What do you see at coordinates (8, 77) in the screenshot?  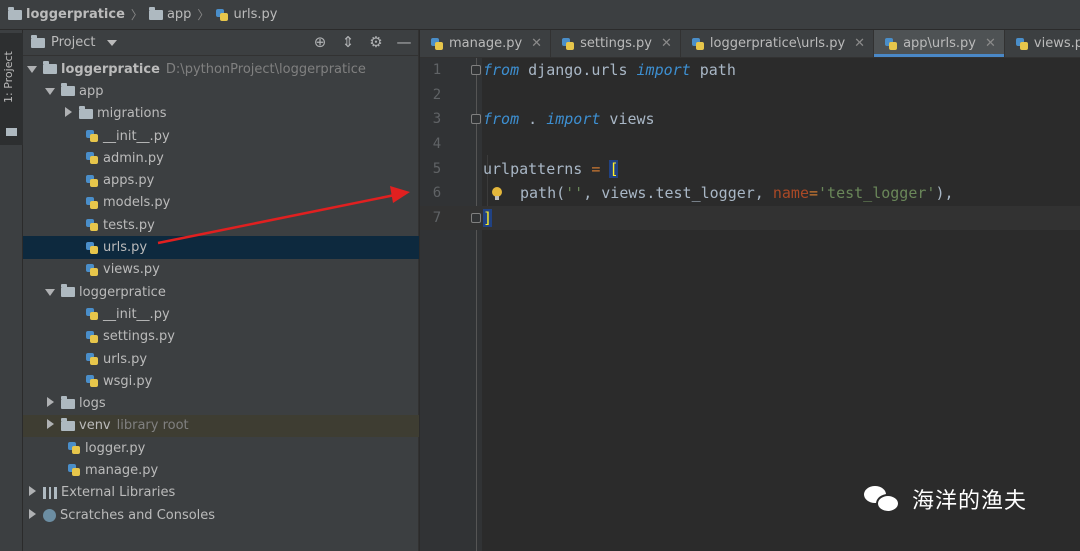 I see `project-tool-label: 1: Project` at bounding box center [8, 77].